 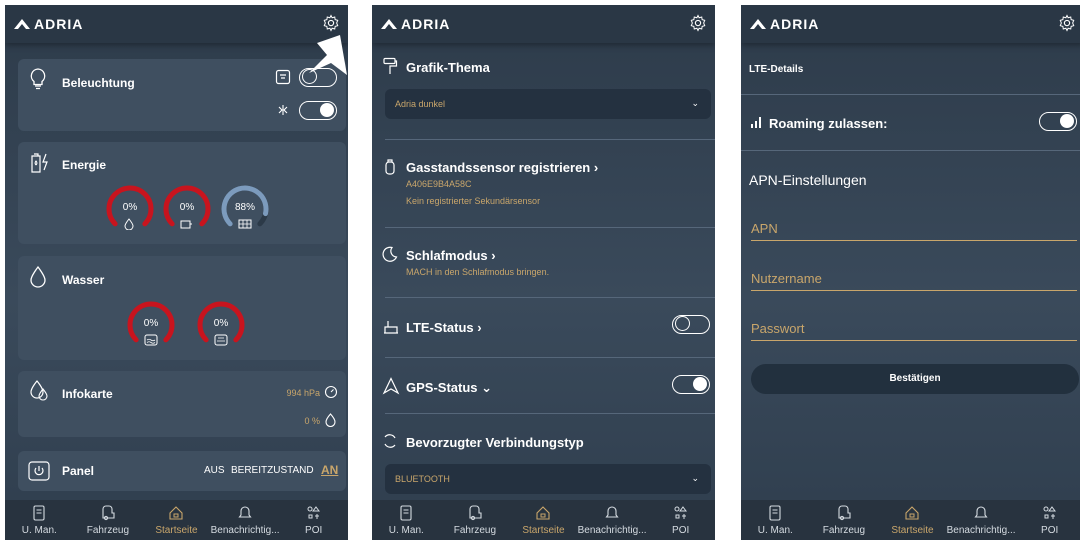 What do you see at coordinates (473, 201) in the screenshot?
I see `gas-sensor-note: Kein registrierter Sekundärsensor` at bounding box center [473, 201].